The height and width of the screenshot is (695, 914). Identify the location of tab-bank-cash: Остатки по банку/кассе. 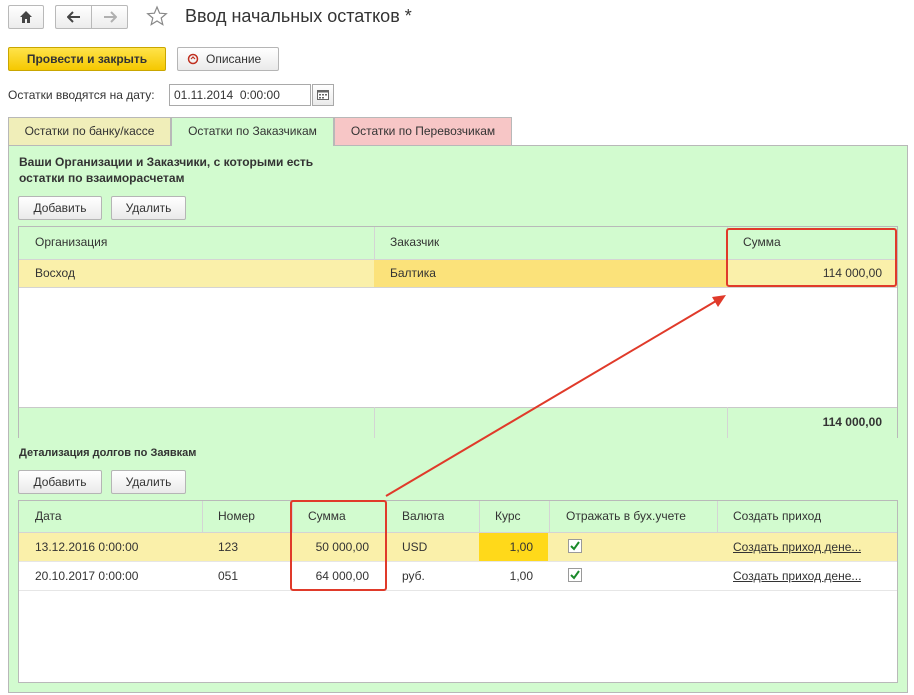
(89, 131).